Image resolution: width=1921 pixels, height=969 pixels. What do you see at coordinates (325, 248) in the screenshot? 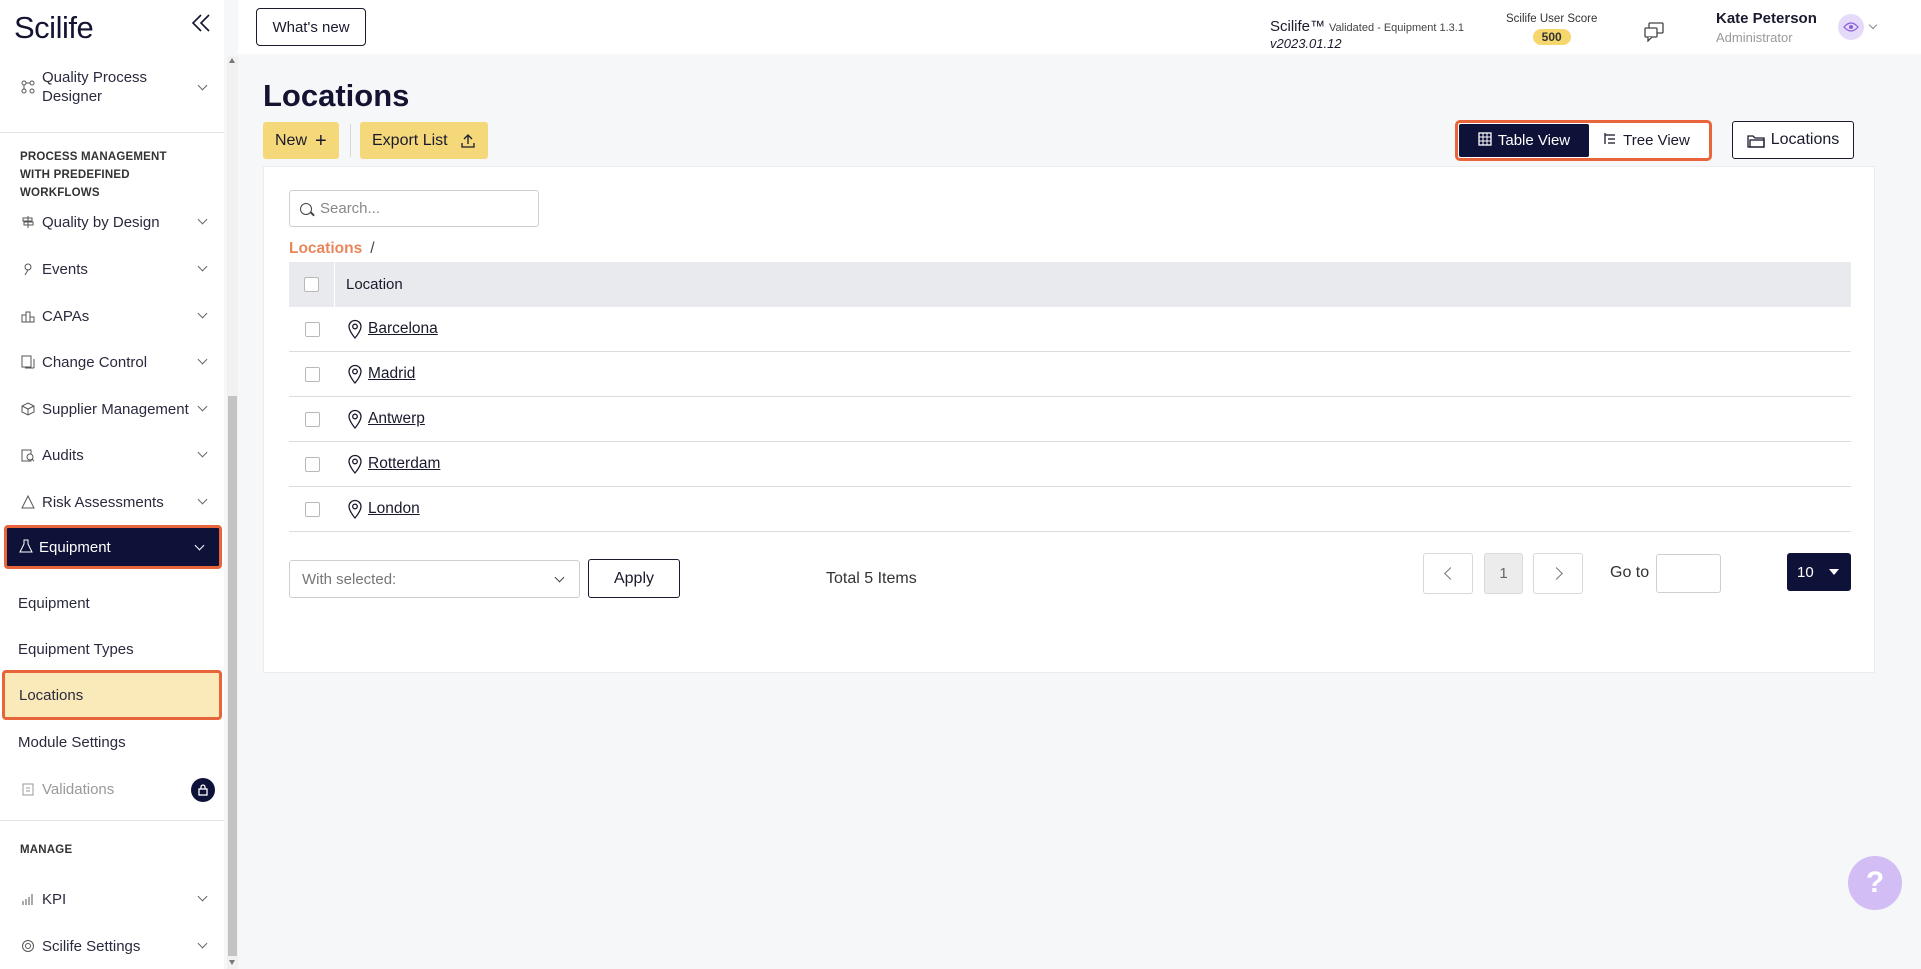
I see `breadcrumb-locations: Locations` at bounding box center [325, 248].